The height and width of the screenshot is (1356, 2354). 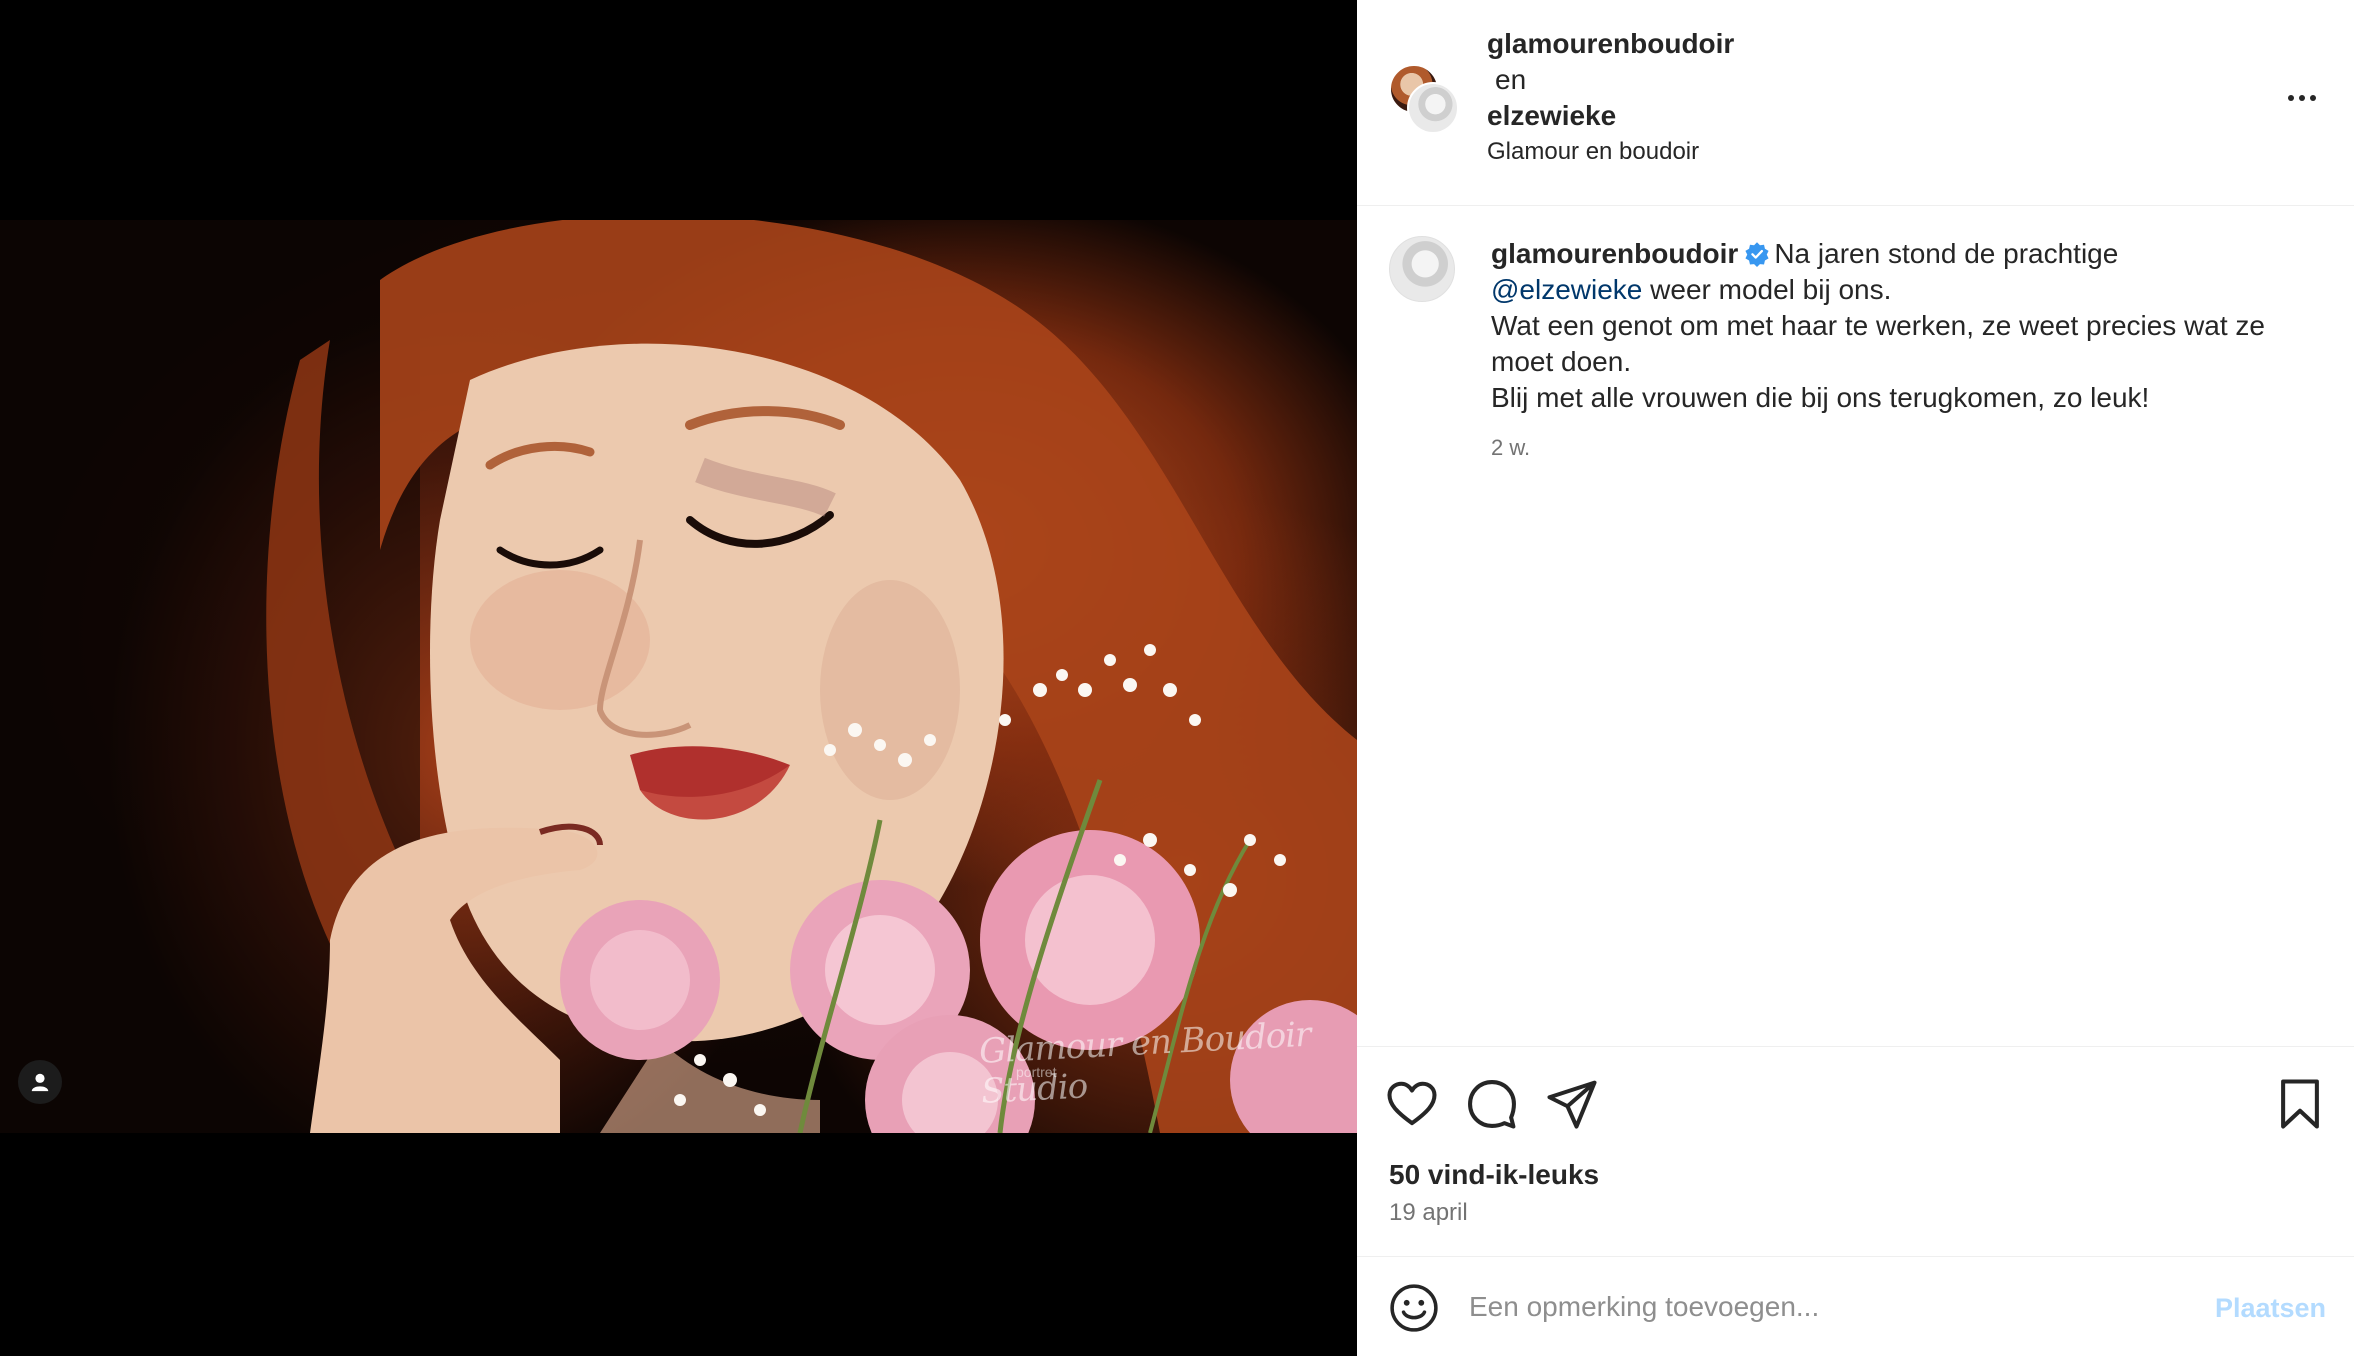 I want to click on post-date: 19 april, so click(x=1428, y=1213).